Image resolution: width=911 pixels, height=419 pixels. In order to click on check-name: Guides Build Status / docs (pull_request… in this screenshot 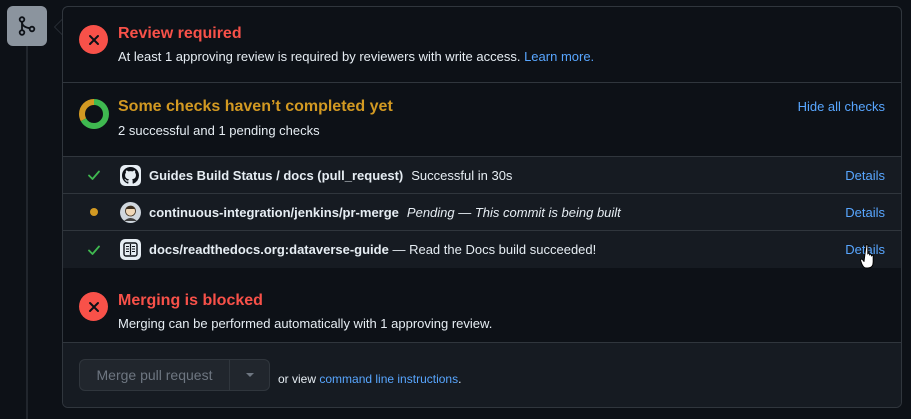, I will do `click(276, 175)`.